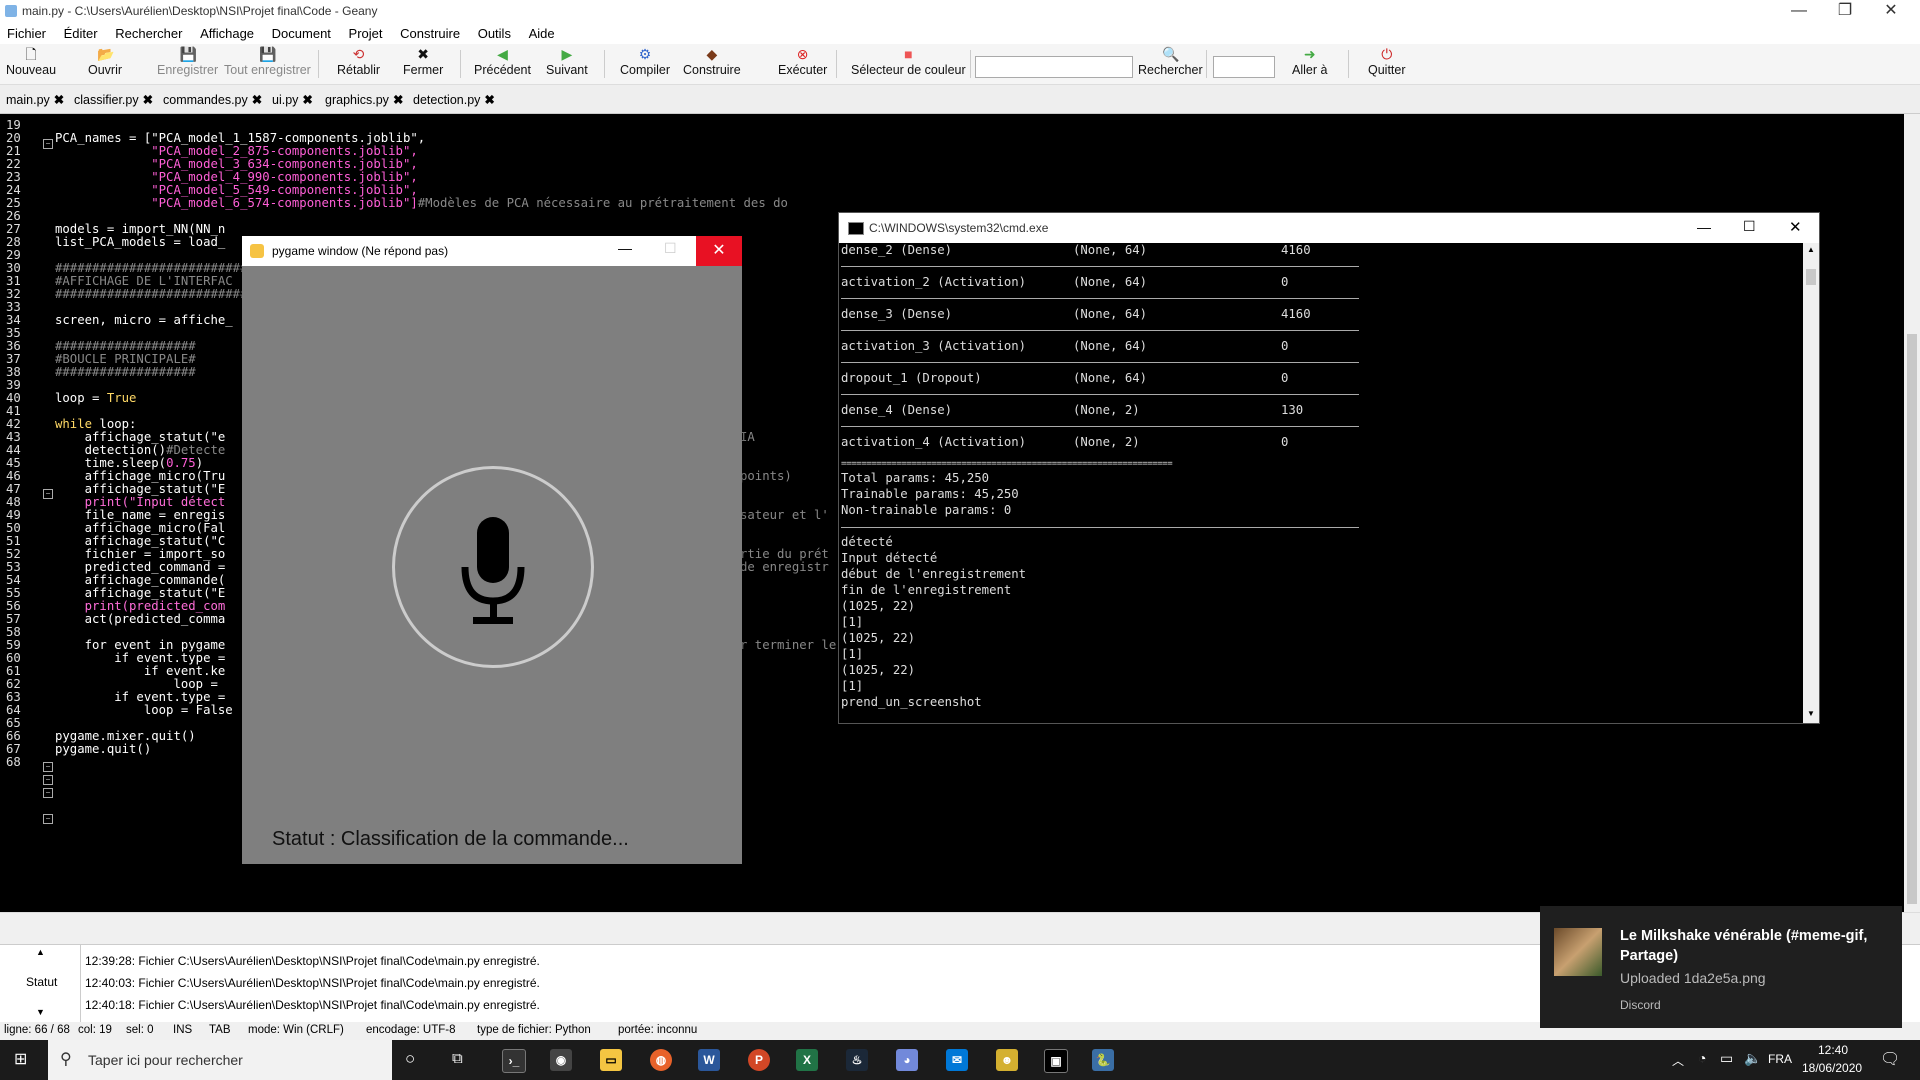 The image size is (1920, 1080). What do you see at coordinates (802, 61) in the screenshot?
I see `run-button: ⊗ Exécuter` at bounding box center [802, 61].